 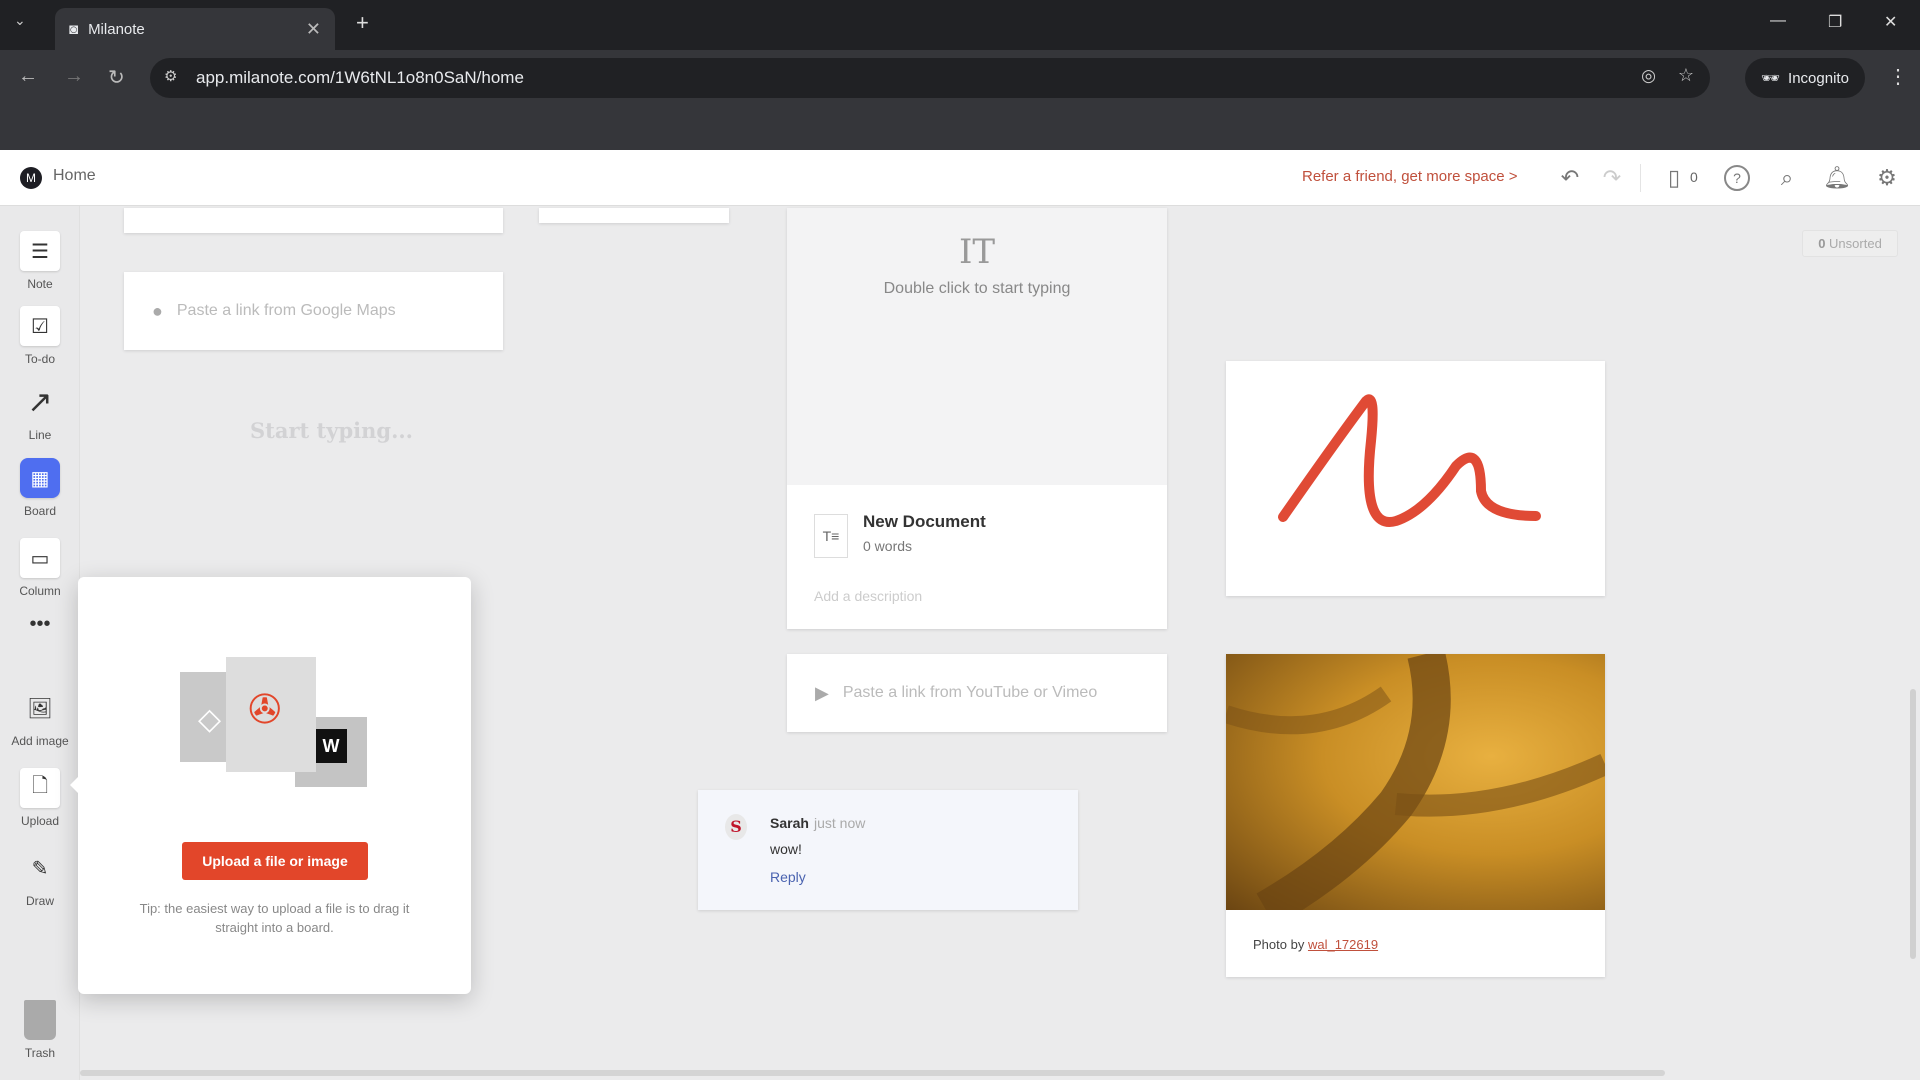 What do you see at coordinates (786, 849) in the screenshot?
I see `comment-text: wow!` at bounding box center [786, 849].